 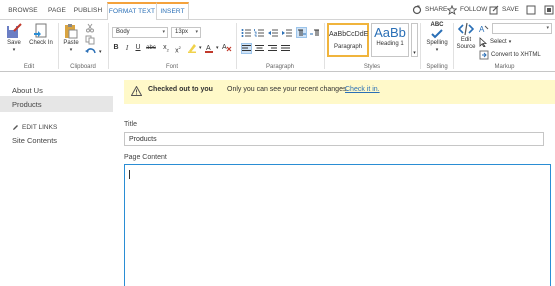 I want to click on clipboard-group-label: Clipboard, so click(x=83, y=67).